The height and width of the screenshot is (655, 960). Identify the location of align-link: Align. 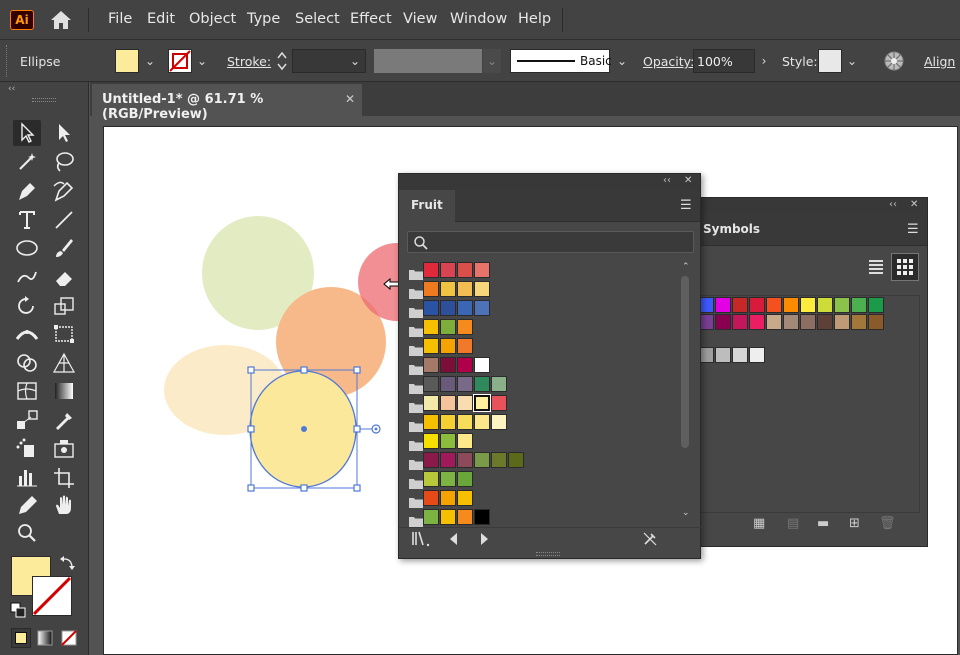
(939, 61).